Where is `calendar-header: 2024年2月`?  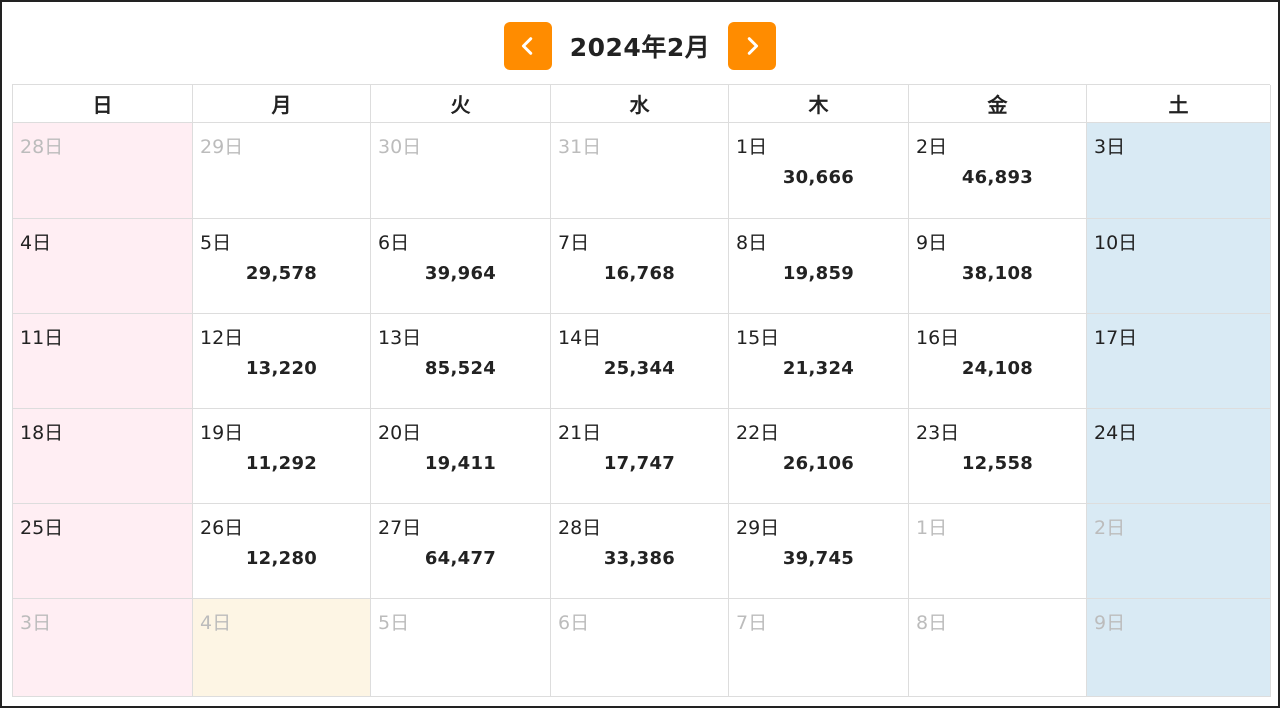
calendar-header: 2024年2月 is located at coordinates (640, 46).